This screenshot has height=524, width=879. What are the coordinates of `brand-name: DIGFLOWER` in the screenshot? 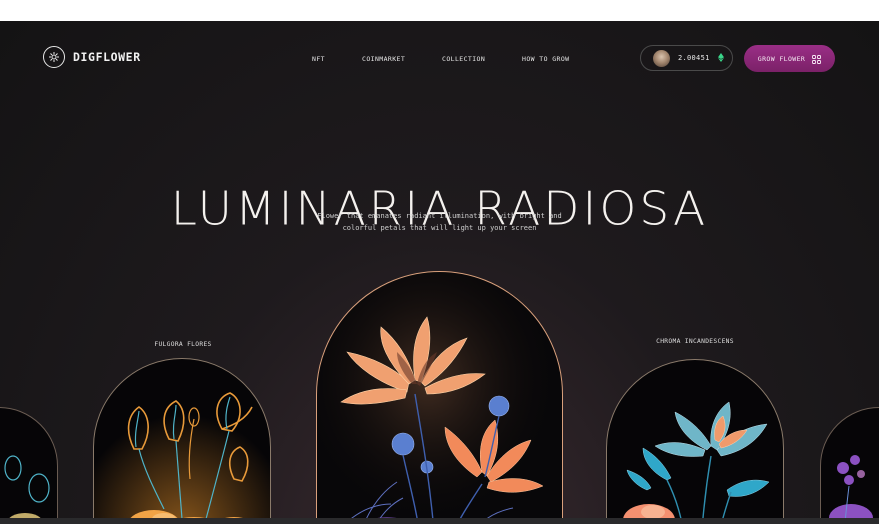 It's located at (107, 57).